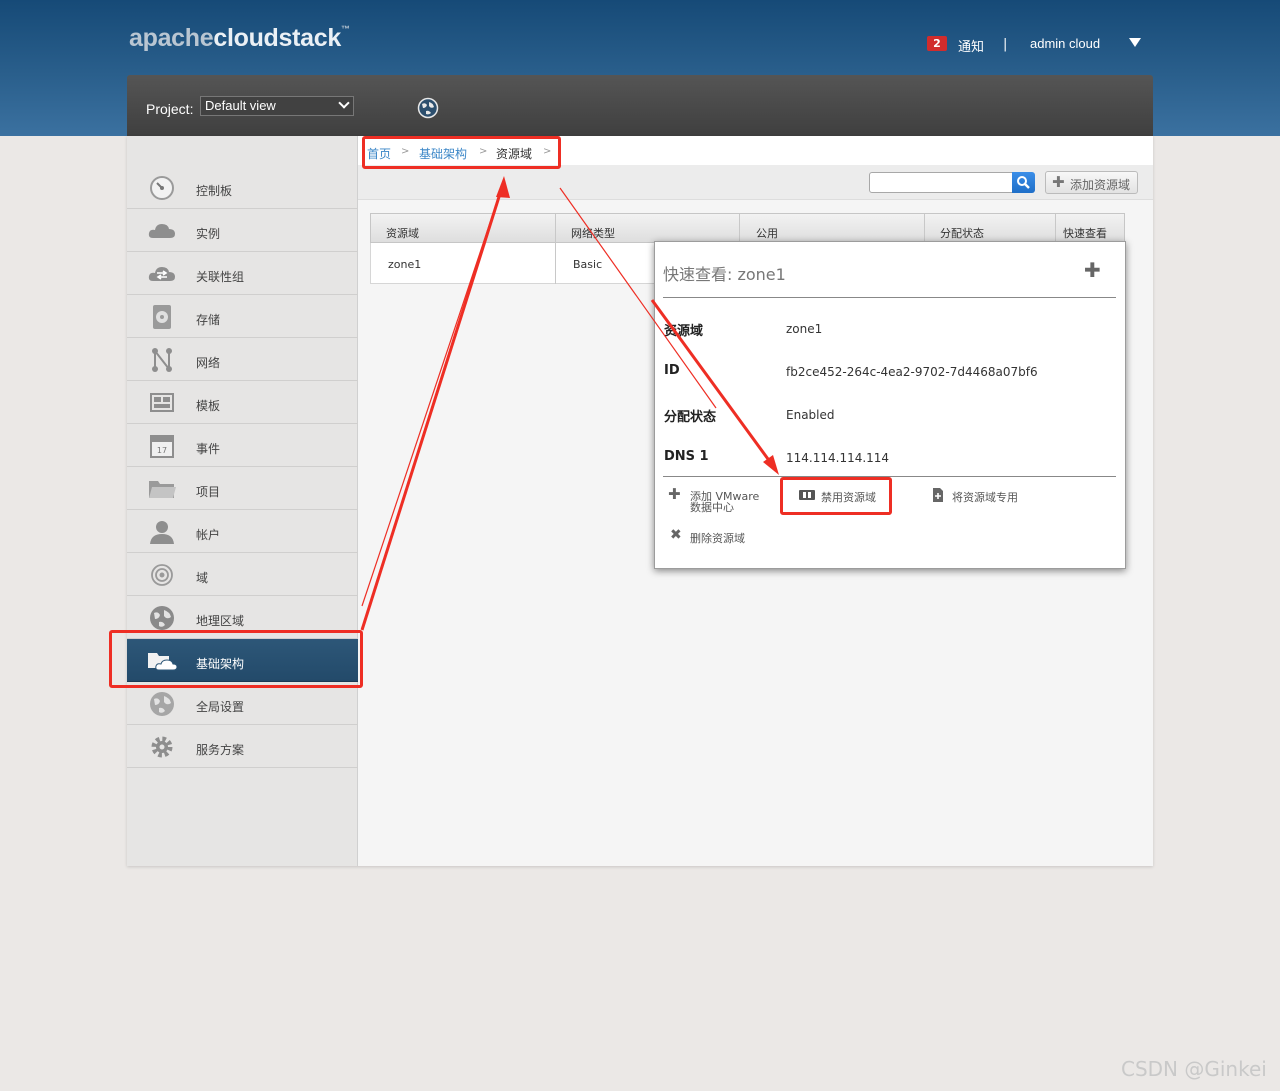 Image resolution: width=1280 pixels, height=1091 pixels. What do you see at coordinates (937, 43) in the screenshot?
I see `notification-count-badge: 2` at bounding box center [937, 43].